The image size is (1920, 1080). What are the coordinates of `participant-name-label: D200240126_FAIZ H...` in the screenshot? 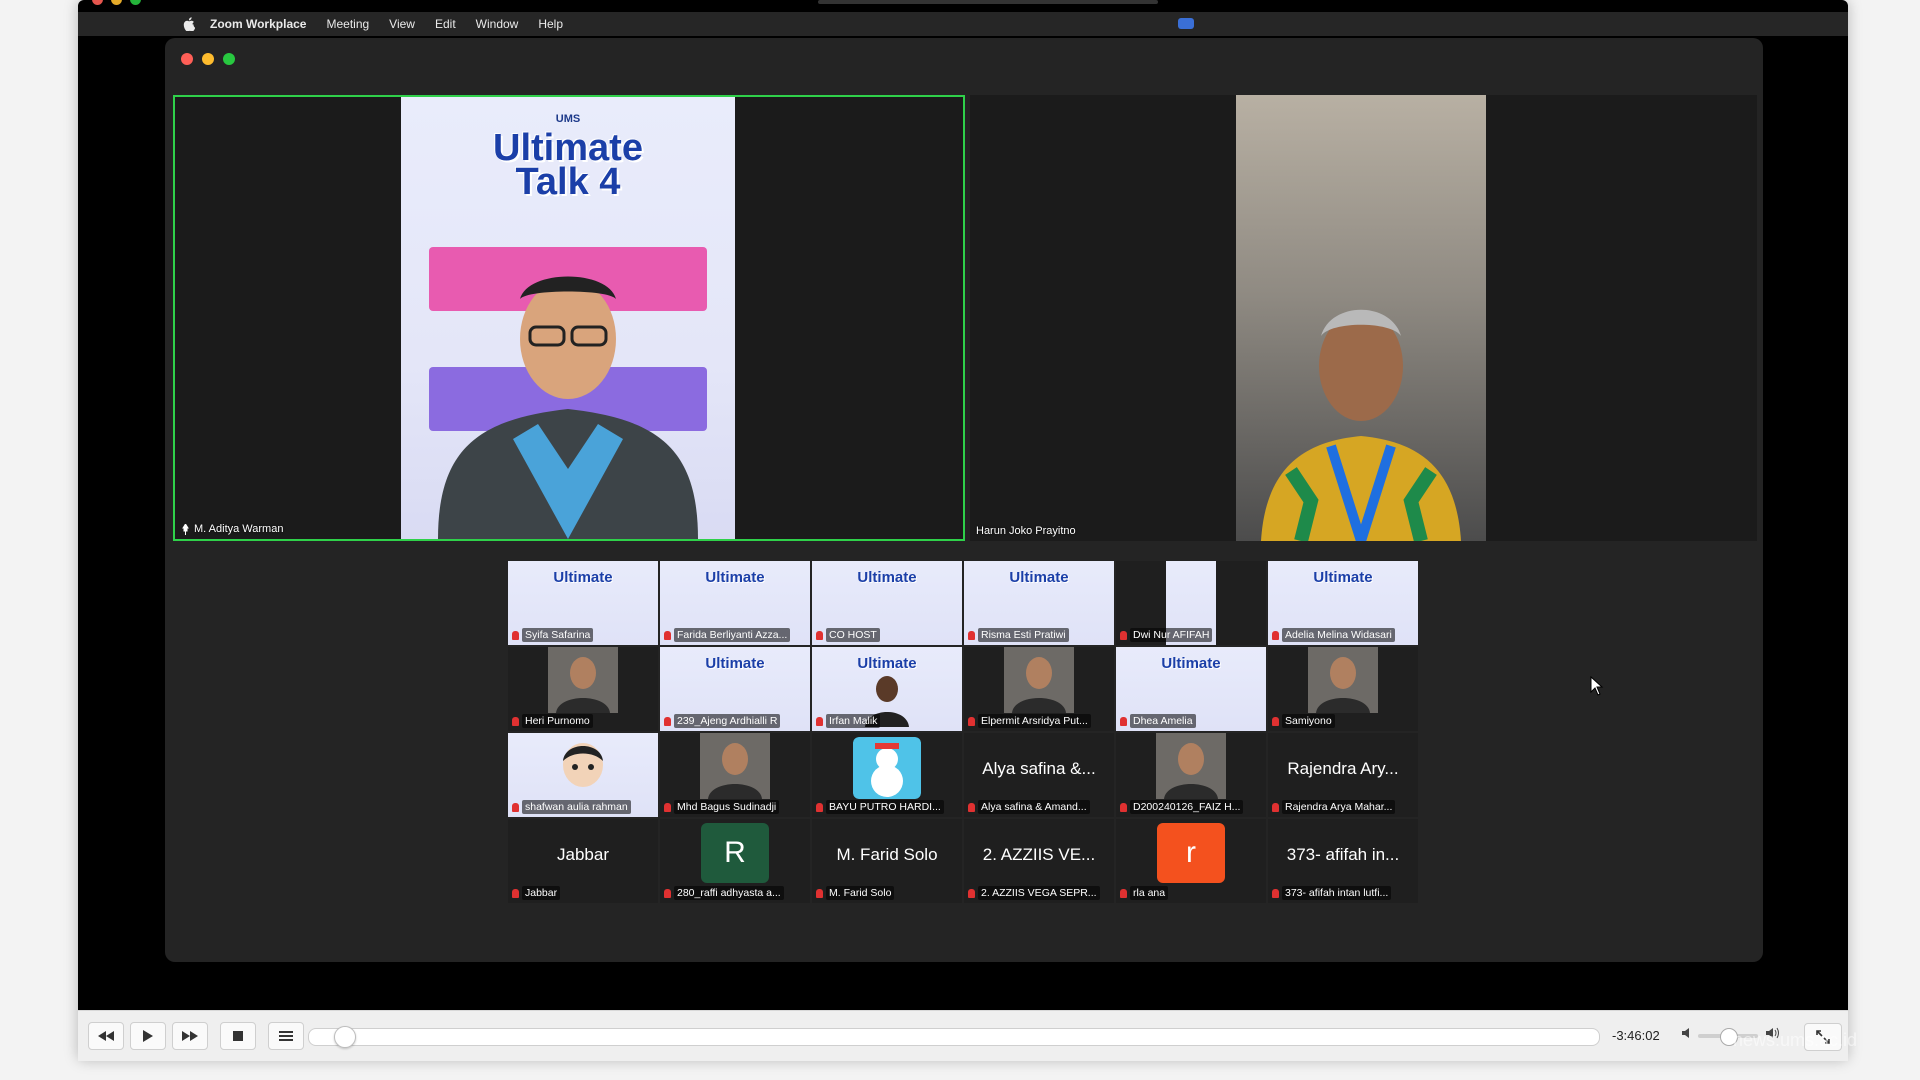 It's located at (1191, 807).